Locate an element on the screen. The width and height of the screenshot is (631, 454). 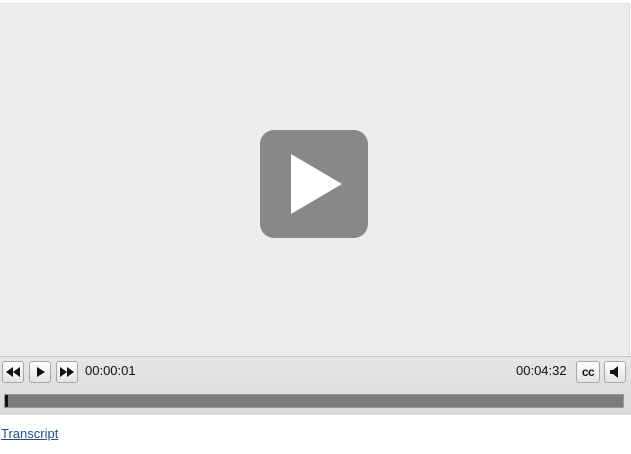
big-play-button is located at coordinates (314, 184).